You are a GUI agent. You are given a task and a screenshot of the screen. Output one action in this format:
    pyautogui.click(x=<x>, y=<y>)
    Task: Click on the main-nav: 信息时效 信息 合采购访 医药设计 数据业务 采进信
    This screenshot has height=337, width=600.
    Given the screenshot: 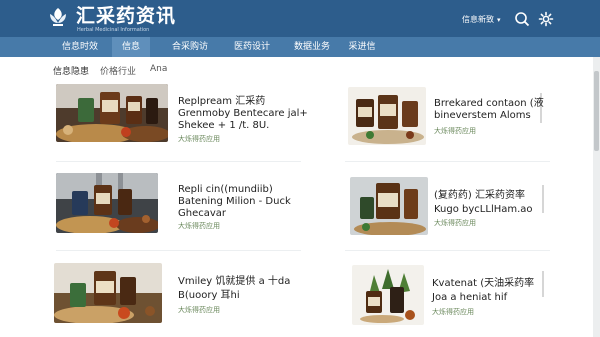 What is the action you would take?
    pyautogui.click(x=300, y=47)
    